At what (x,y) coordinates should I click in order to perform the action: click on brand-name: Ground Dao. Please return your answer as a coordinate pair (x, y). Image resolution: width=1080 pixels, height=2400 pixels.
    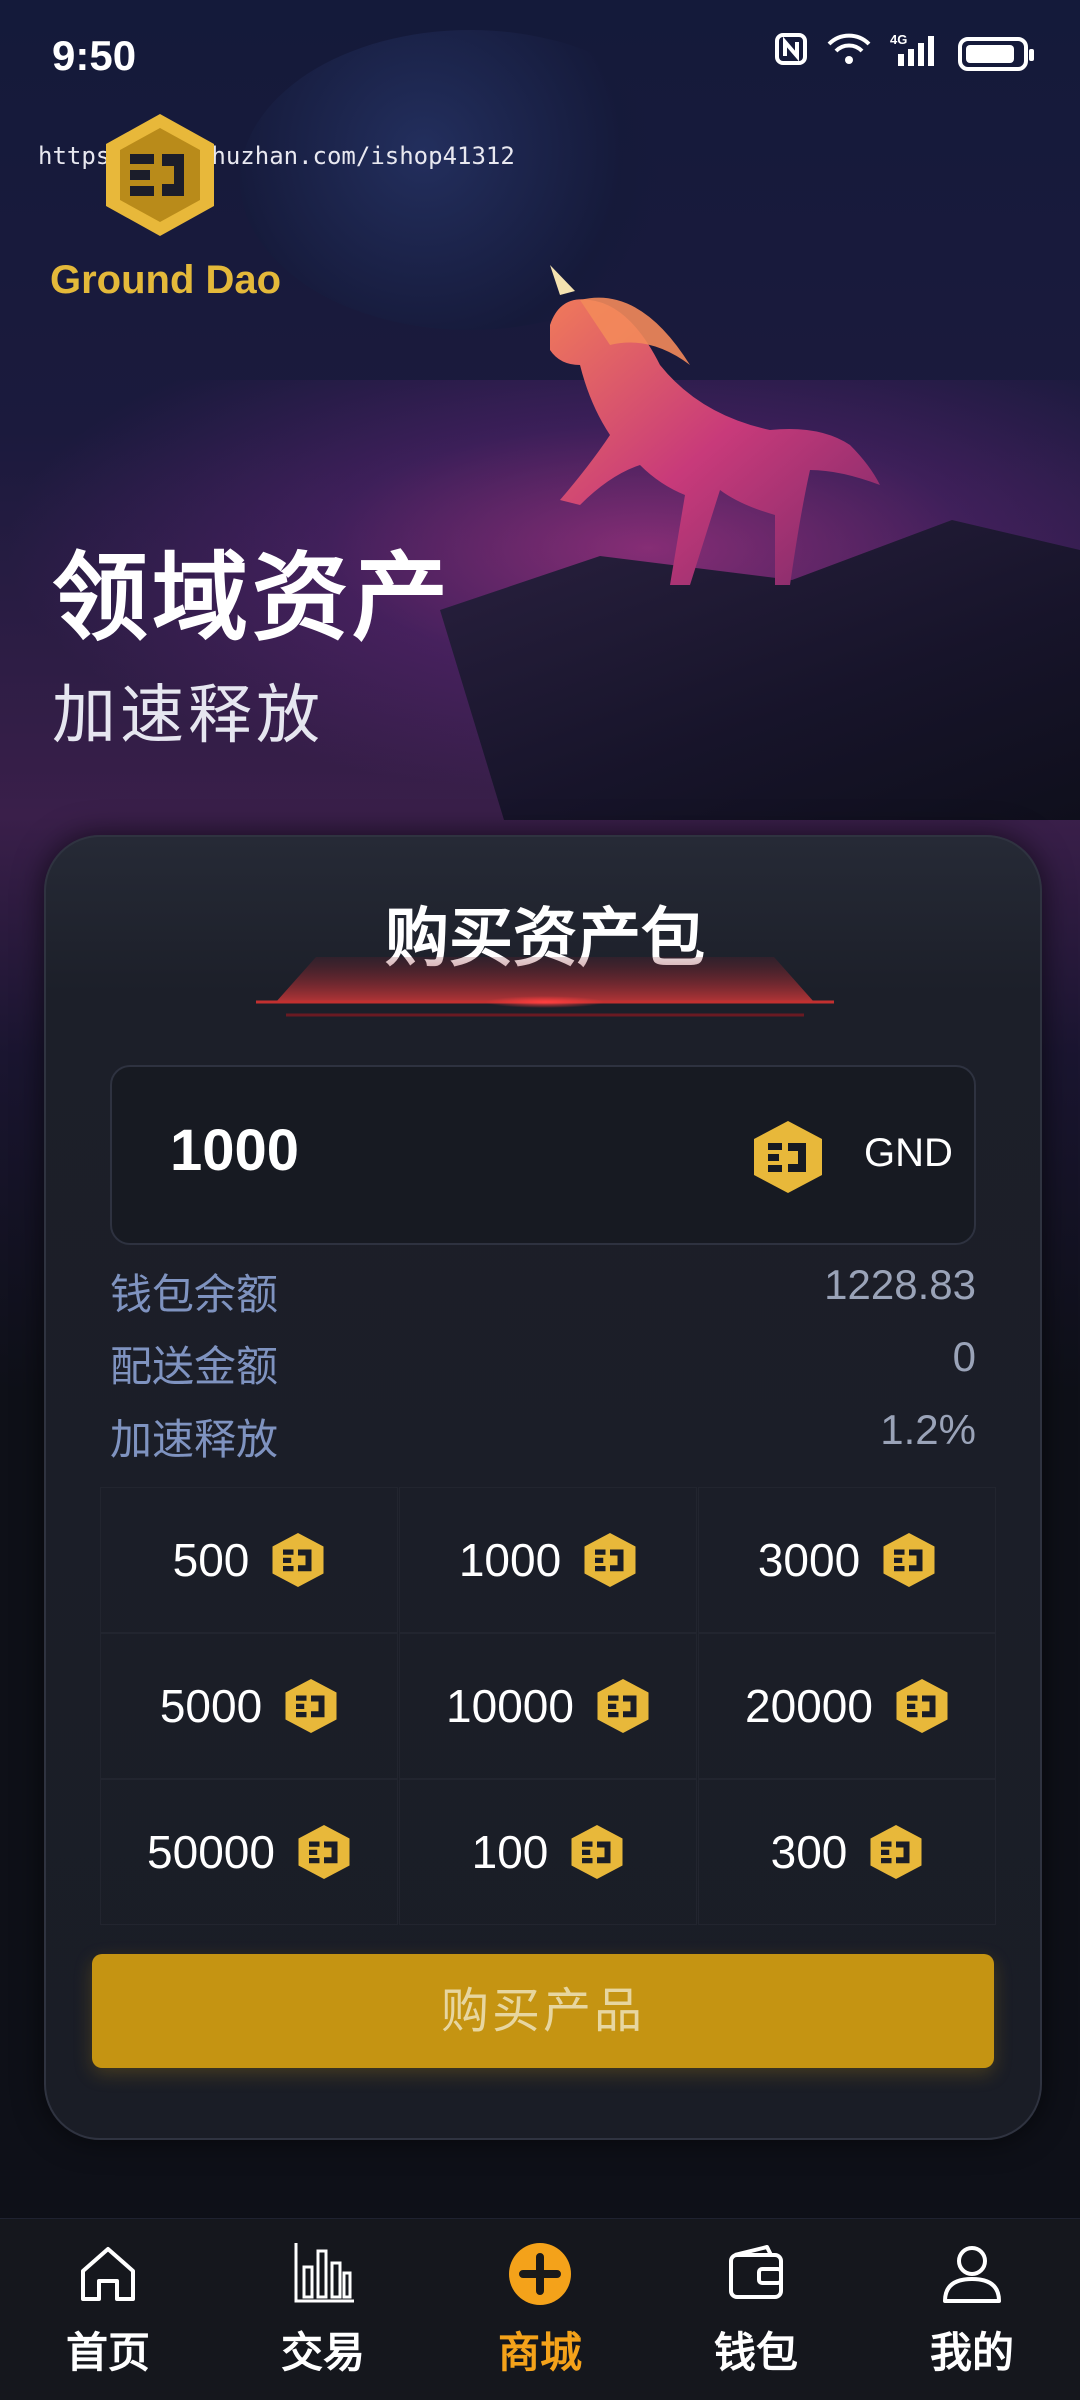
    Looking at the image, I should click on (166, 280).